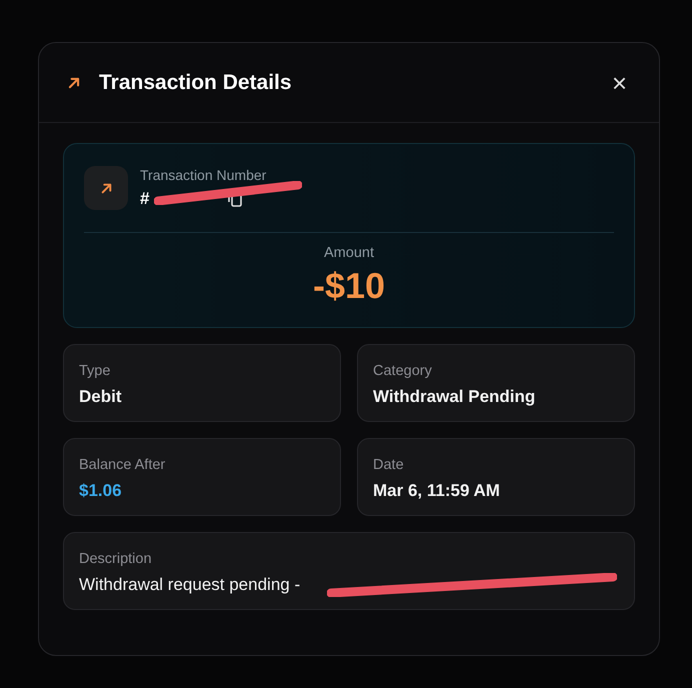 The width and height of the screenshot is (692, 688). What do you see at coordinates (203, 175) in the screenshot?
I see `transaction-number-label: Transaction Number` at bounding box center [203, 175].